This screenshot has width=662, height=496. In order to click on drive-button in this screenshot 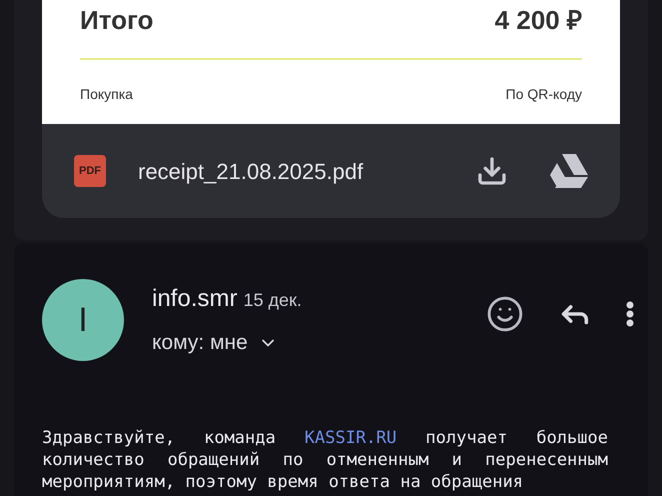, I will do `click(569, 171)`.